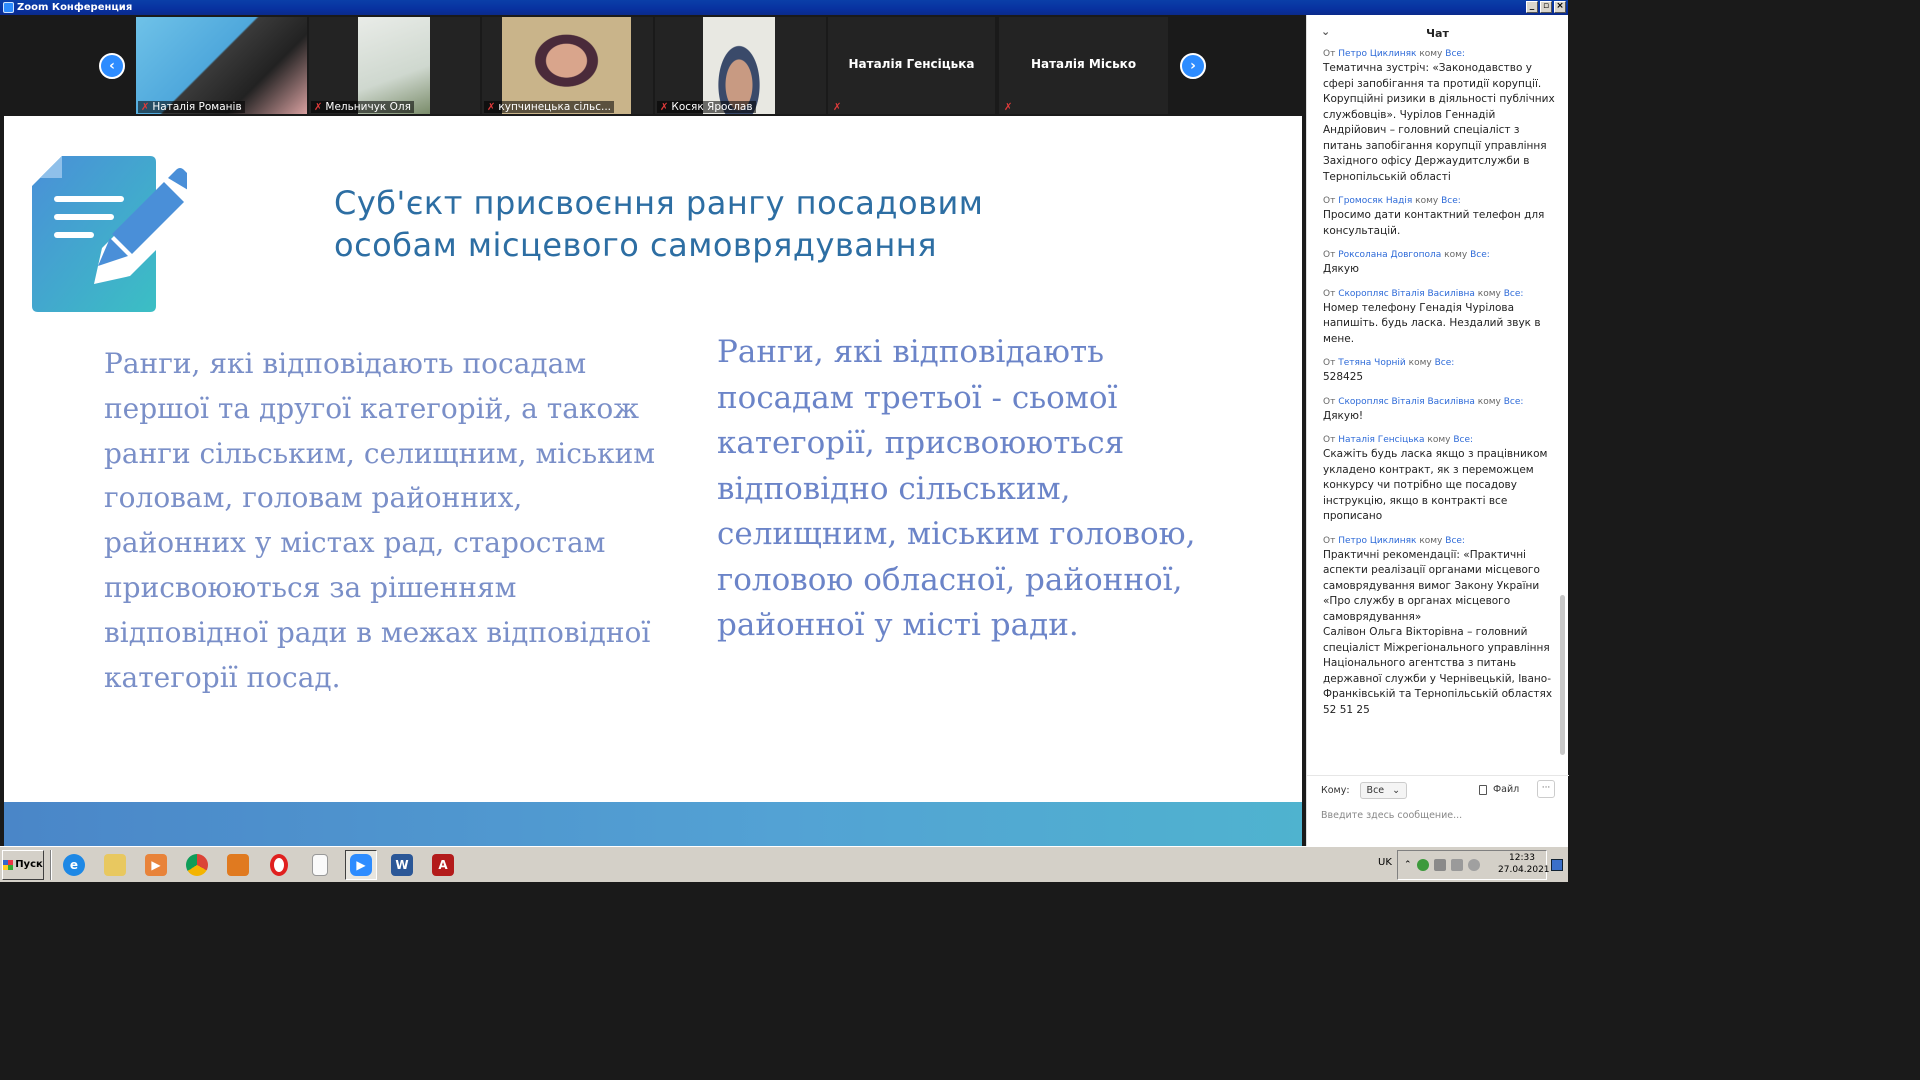 Image resolution: width=1920 pixels, height=1080 pixels. I want to click on zoom-app-icon, so click(8, 7).